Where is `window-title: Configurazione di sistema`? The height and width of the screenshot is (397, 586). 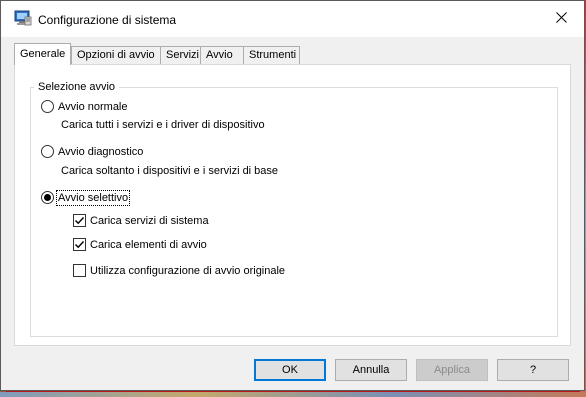
window-title: Configurazione di sistema is located at coordinates (107, 20).